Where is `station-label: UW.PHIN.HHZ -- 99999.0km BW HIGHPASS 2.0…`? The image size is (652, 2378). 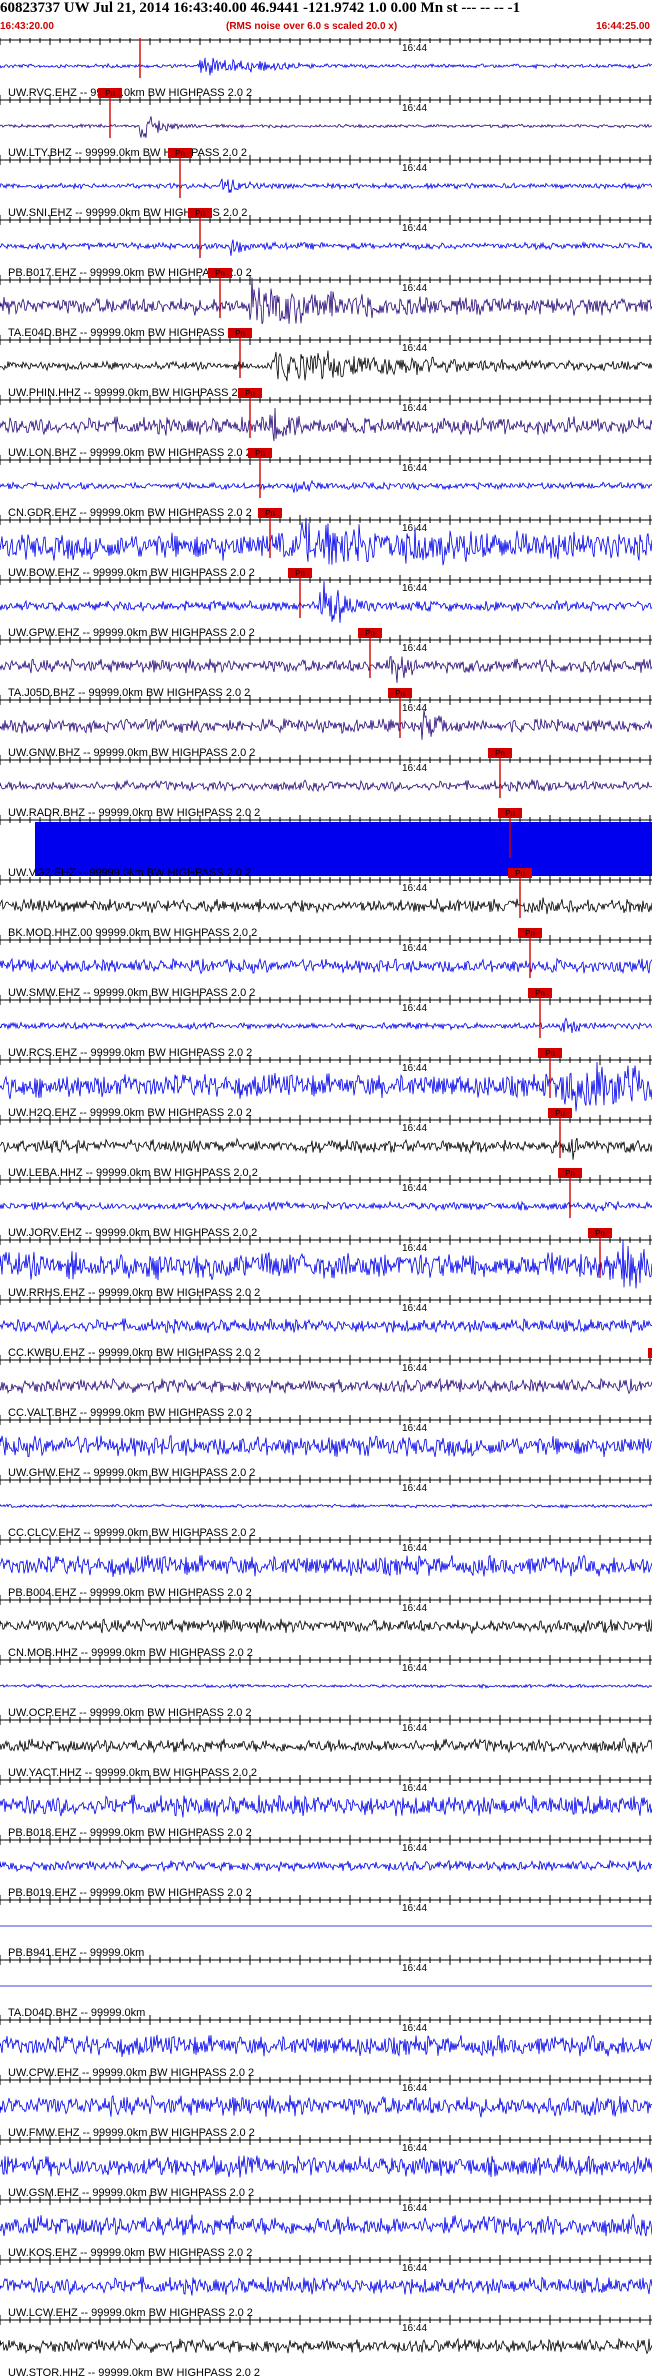
station-label: UW.PHIN.HHZ -- 99999.0km BW HIGHPASS 2.0… is located at coordinates (132, 393).